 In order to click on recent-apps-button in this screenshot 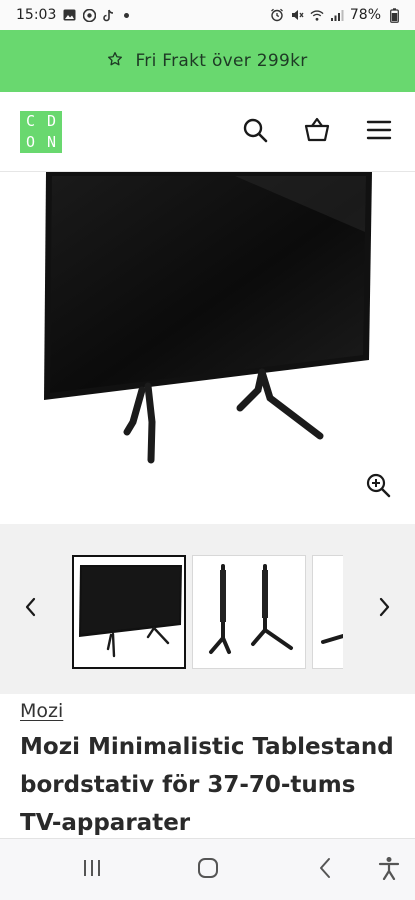, I will do `click(92, 870)`.